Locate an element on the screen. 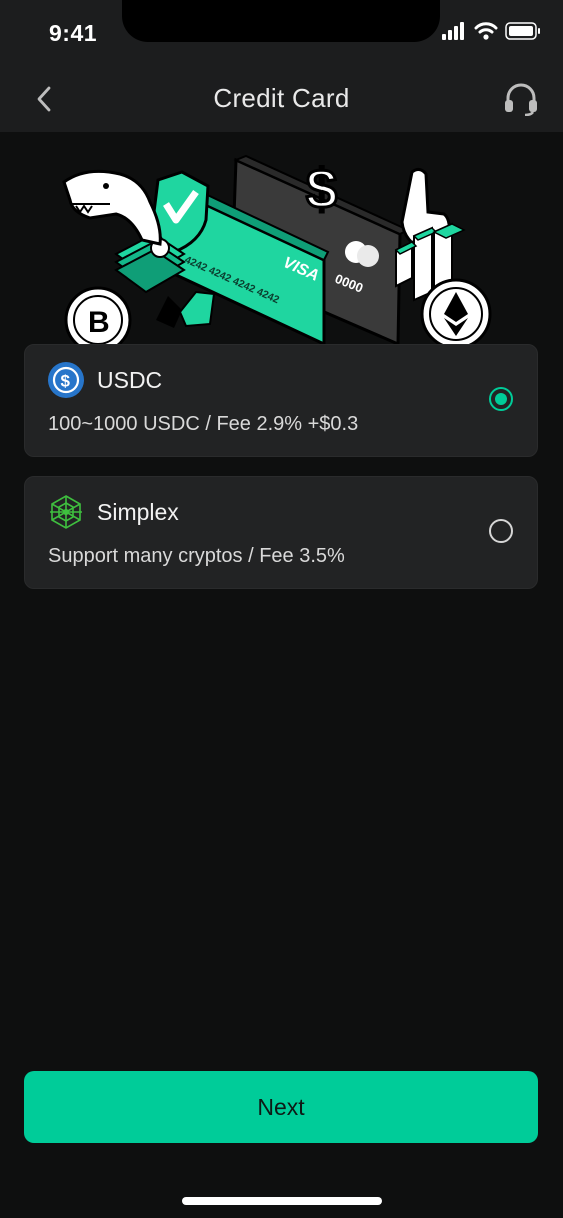  home-indicator is located at coordinates (282, 1201).